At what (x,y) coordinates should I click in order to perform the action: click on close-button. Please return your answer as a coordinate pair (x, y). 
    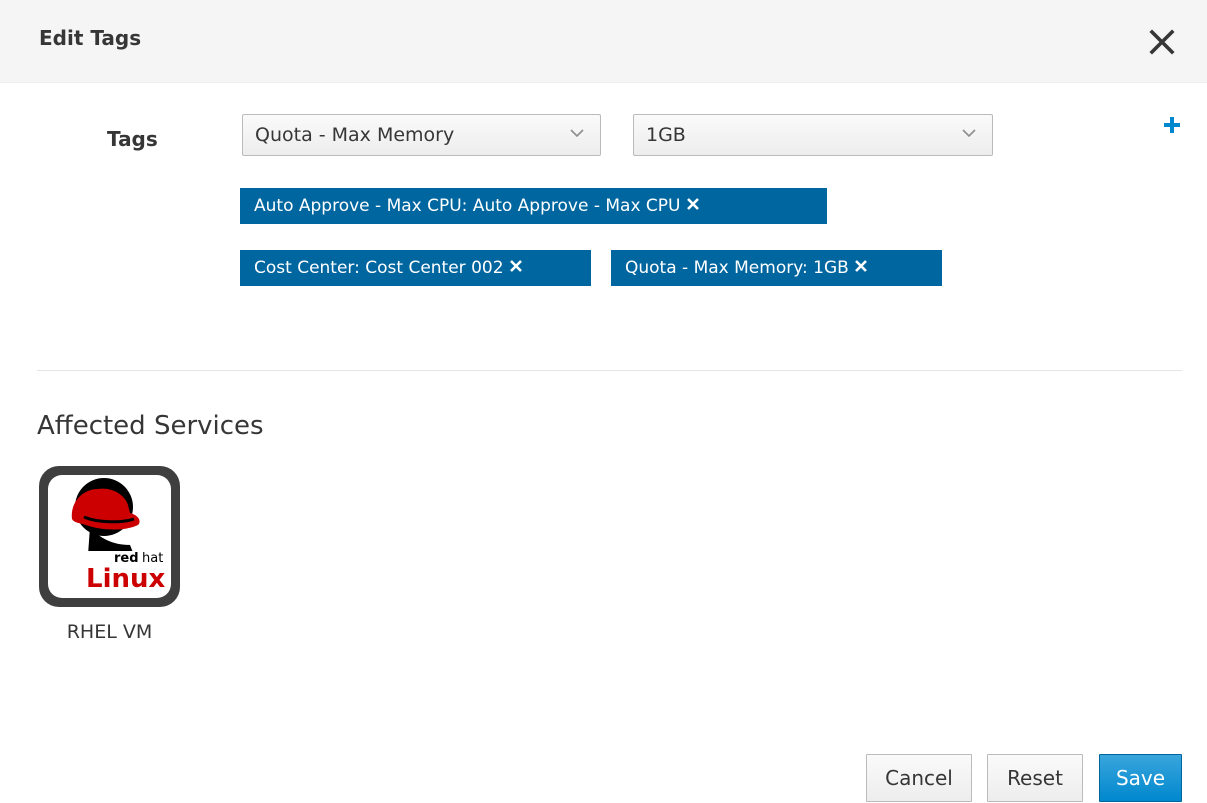
    Looking at the image, I should click on (1162, 42).